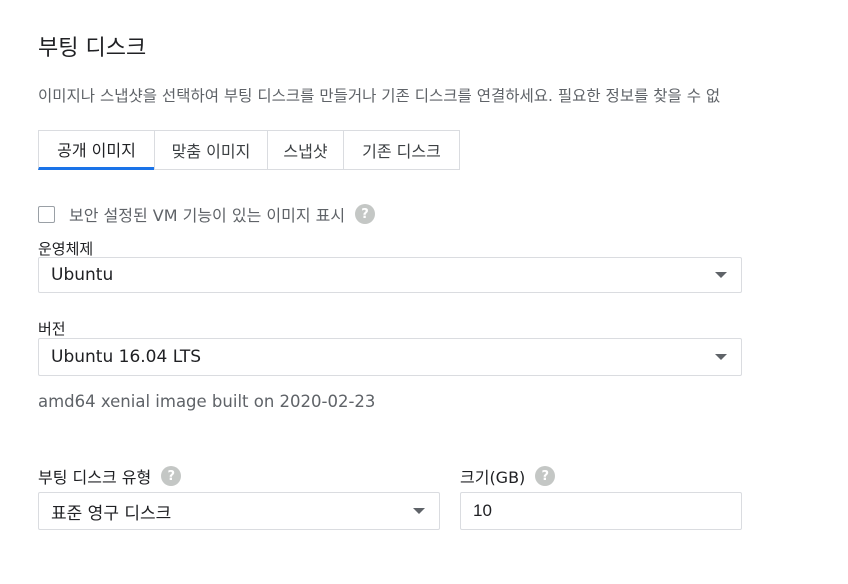 This screenshot has height=584, width=848. Describe the element at coordinates (401, 150) in the screenshot. I see `tab-existing-disks: 기존 디스크` at that location.